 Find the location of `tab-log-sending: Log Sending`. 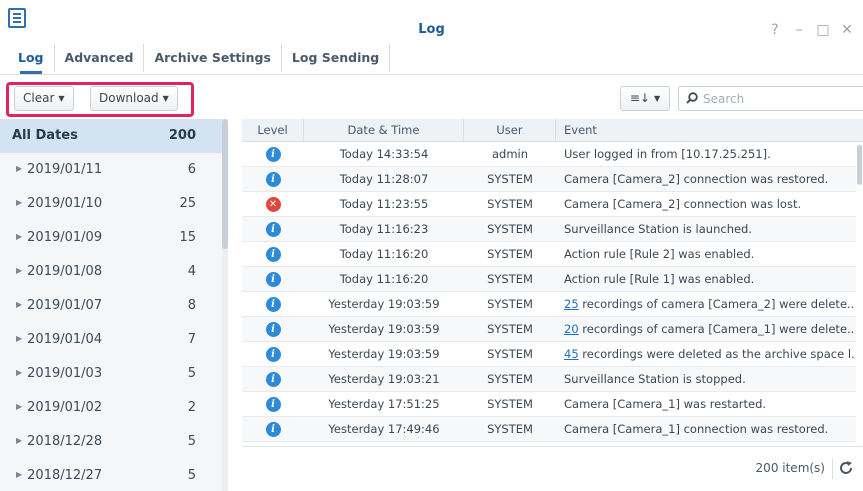

tab-log-sending: Log Sending is located at coordinates (336, 58).